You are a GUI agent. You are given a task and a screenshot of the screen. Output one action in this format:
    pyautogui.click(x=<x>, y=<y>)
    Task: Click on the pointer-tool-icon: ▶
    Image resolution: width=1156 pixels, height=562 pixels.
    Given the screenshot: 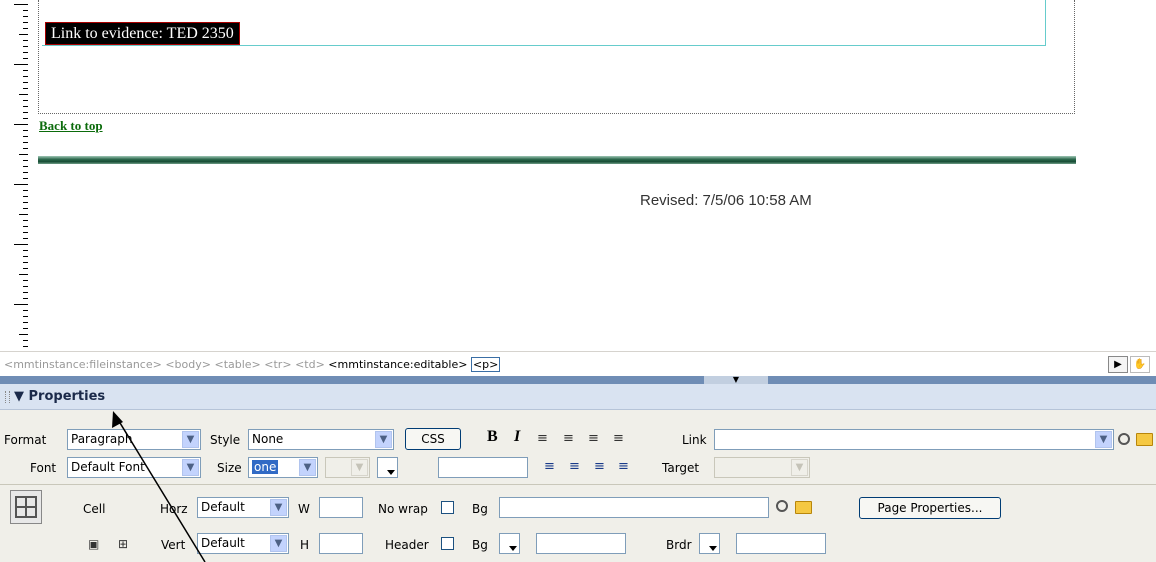 What is the action you would take?
    pyautogui.click(x=1118, y=364)
    